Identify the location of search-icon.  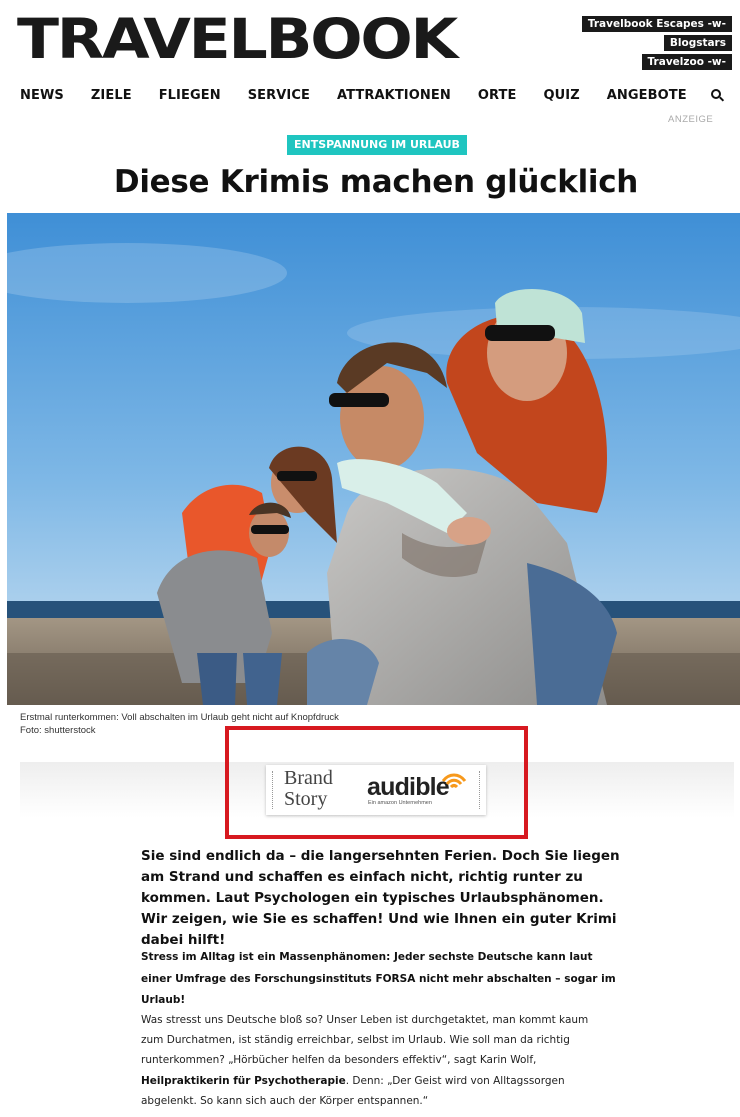
(717, 95).